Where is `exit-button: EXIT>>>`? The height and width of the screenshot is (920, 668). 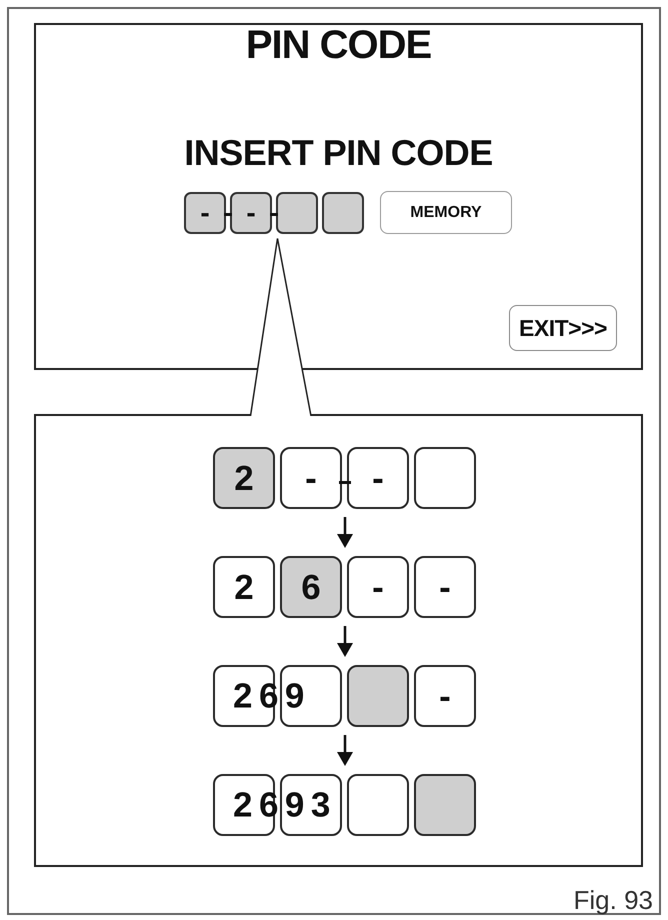 exit-button: EXIT>>> is located at coordinates (563, 328).